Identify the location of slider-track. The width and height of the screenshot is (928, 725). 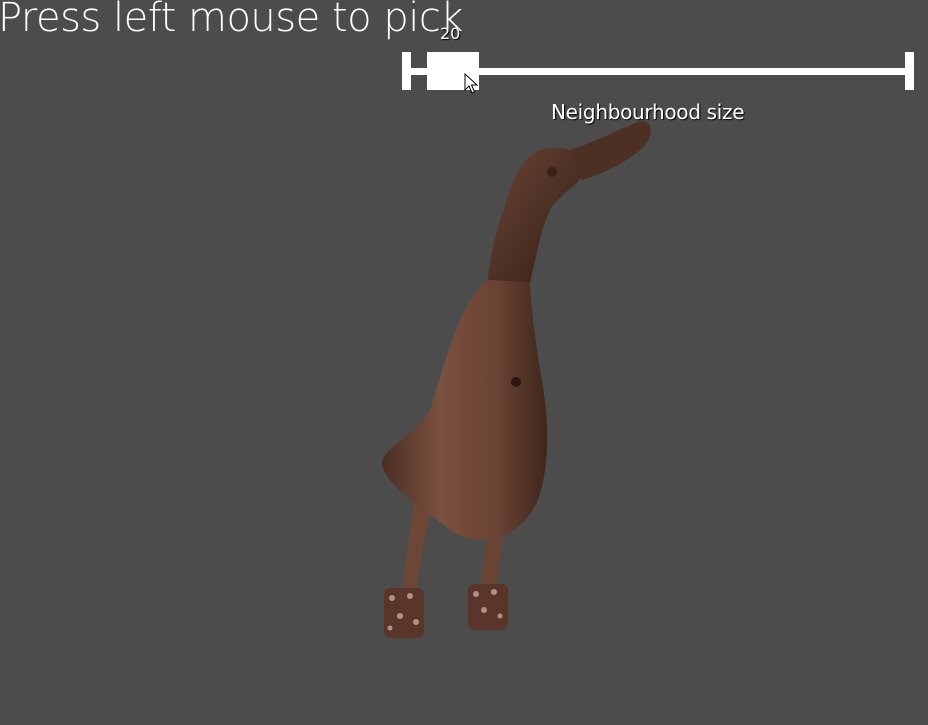
(658, 71).